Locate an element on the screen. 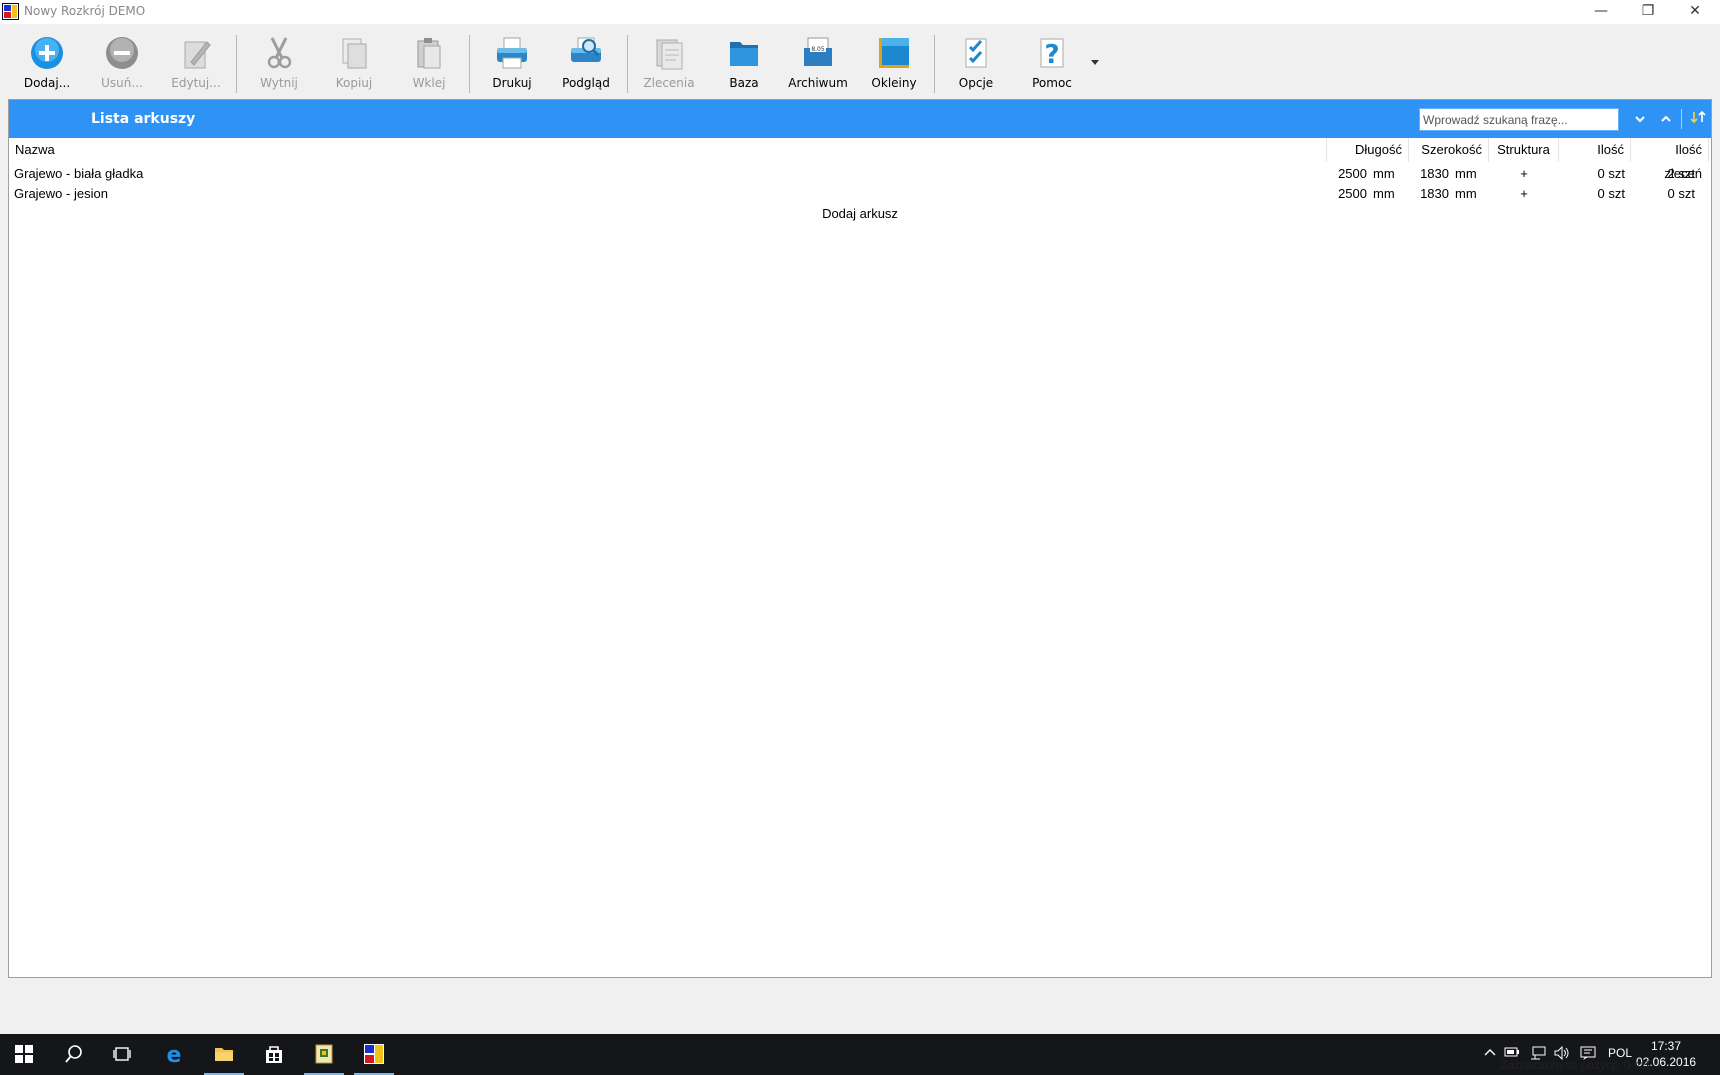  cell-width-unit: mm is located at coordinates (1466, 173).